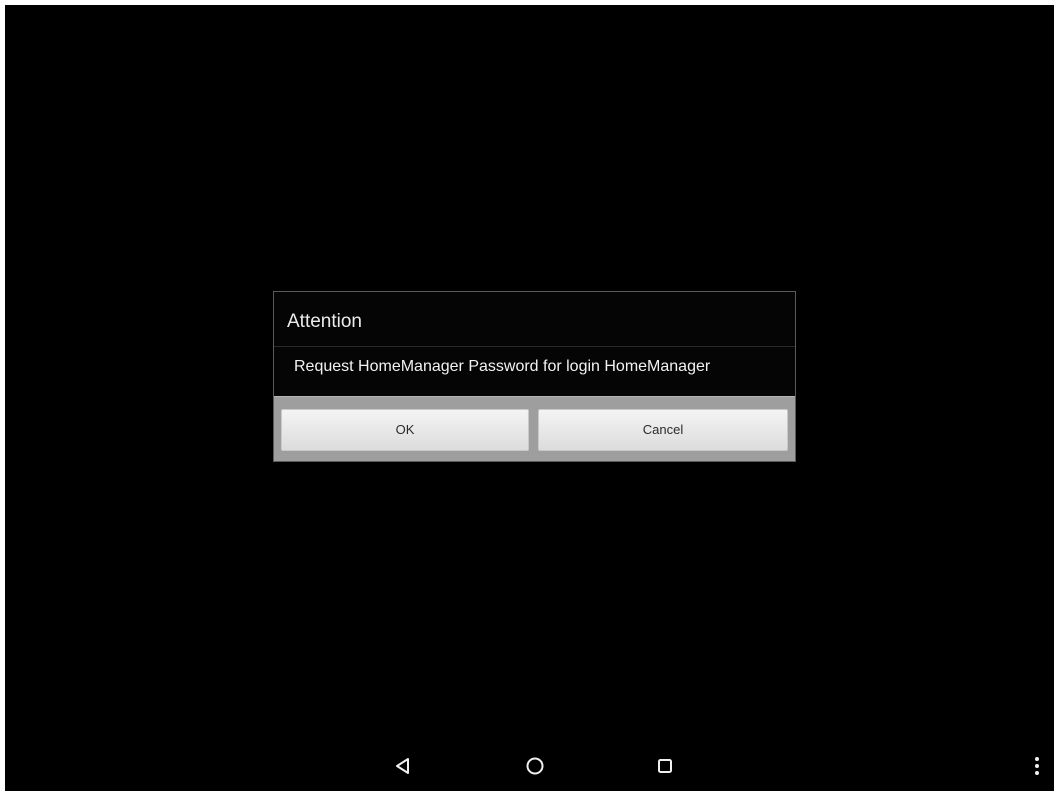 This screenshot has width=1059, height=796. I want to click on navigation-bar, so click(529, 766).